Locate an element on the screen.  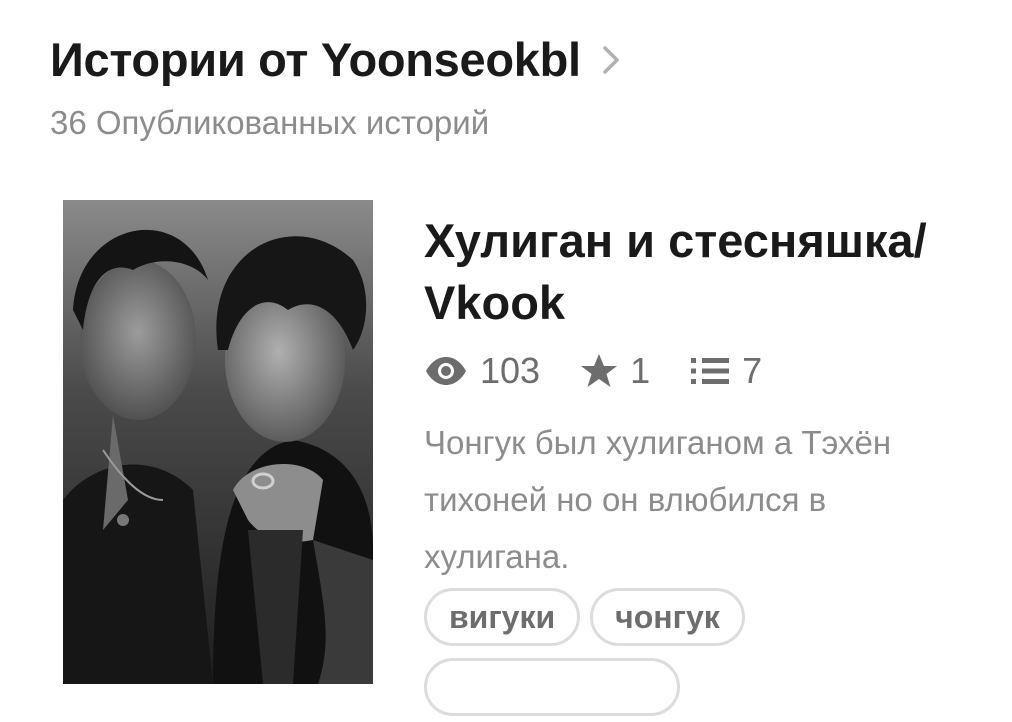
parts-count: 7 is located at coordinates (752, 370).